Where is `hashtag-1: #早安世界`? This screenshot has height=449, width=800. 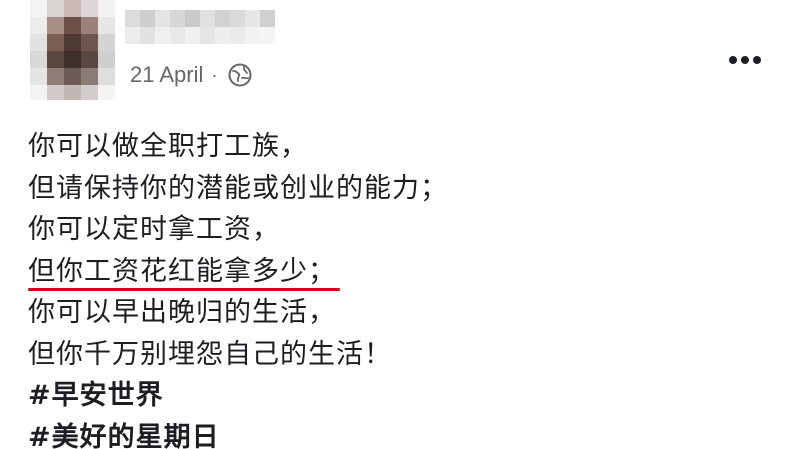 hashtag-1: #早安世界 is located at coordinates (408, 396).